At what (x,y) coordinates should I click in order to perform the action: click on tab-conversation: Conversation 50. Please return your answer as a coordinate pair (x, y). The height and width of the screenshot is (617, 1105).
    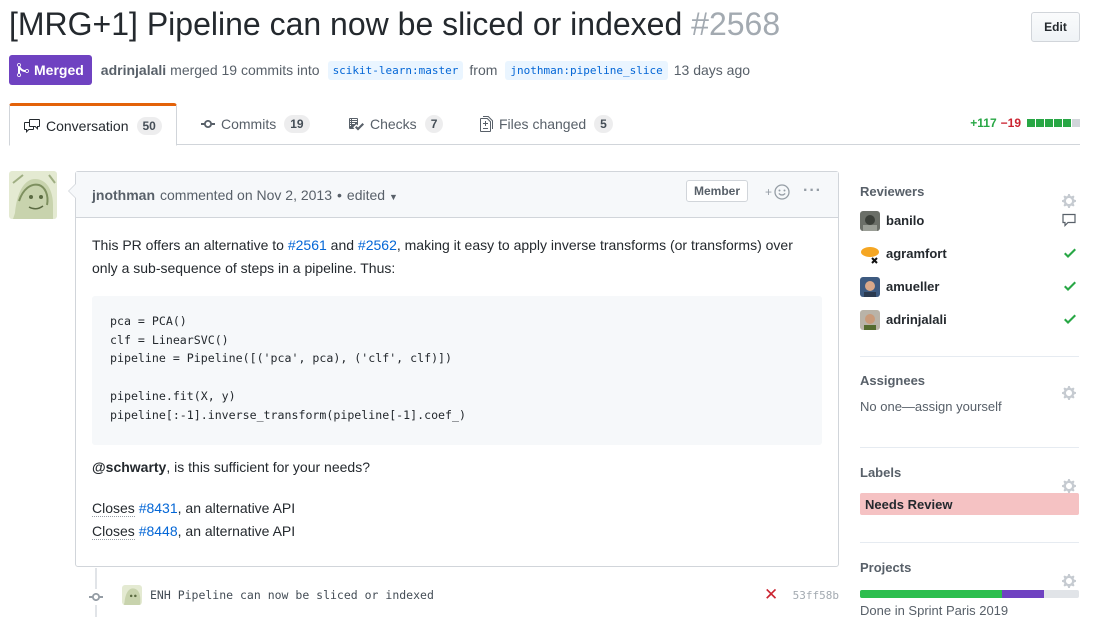
    Looking at the image, I should click on (93, 124).